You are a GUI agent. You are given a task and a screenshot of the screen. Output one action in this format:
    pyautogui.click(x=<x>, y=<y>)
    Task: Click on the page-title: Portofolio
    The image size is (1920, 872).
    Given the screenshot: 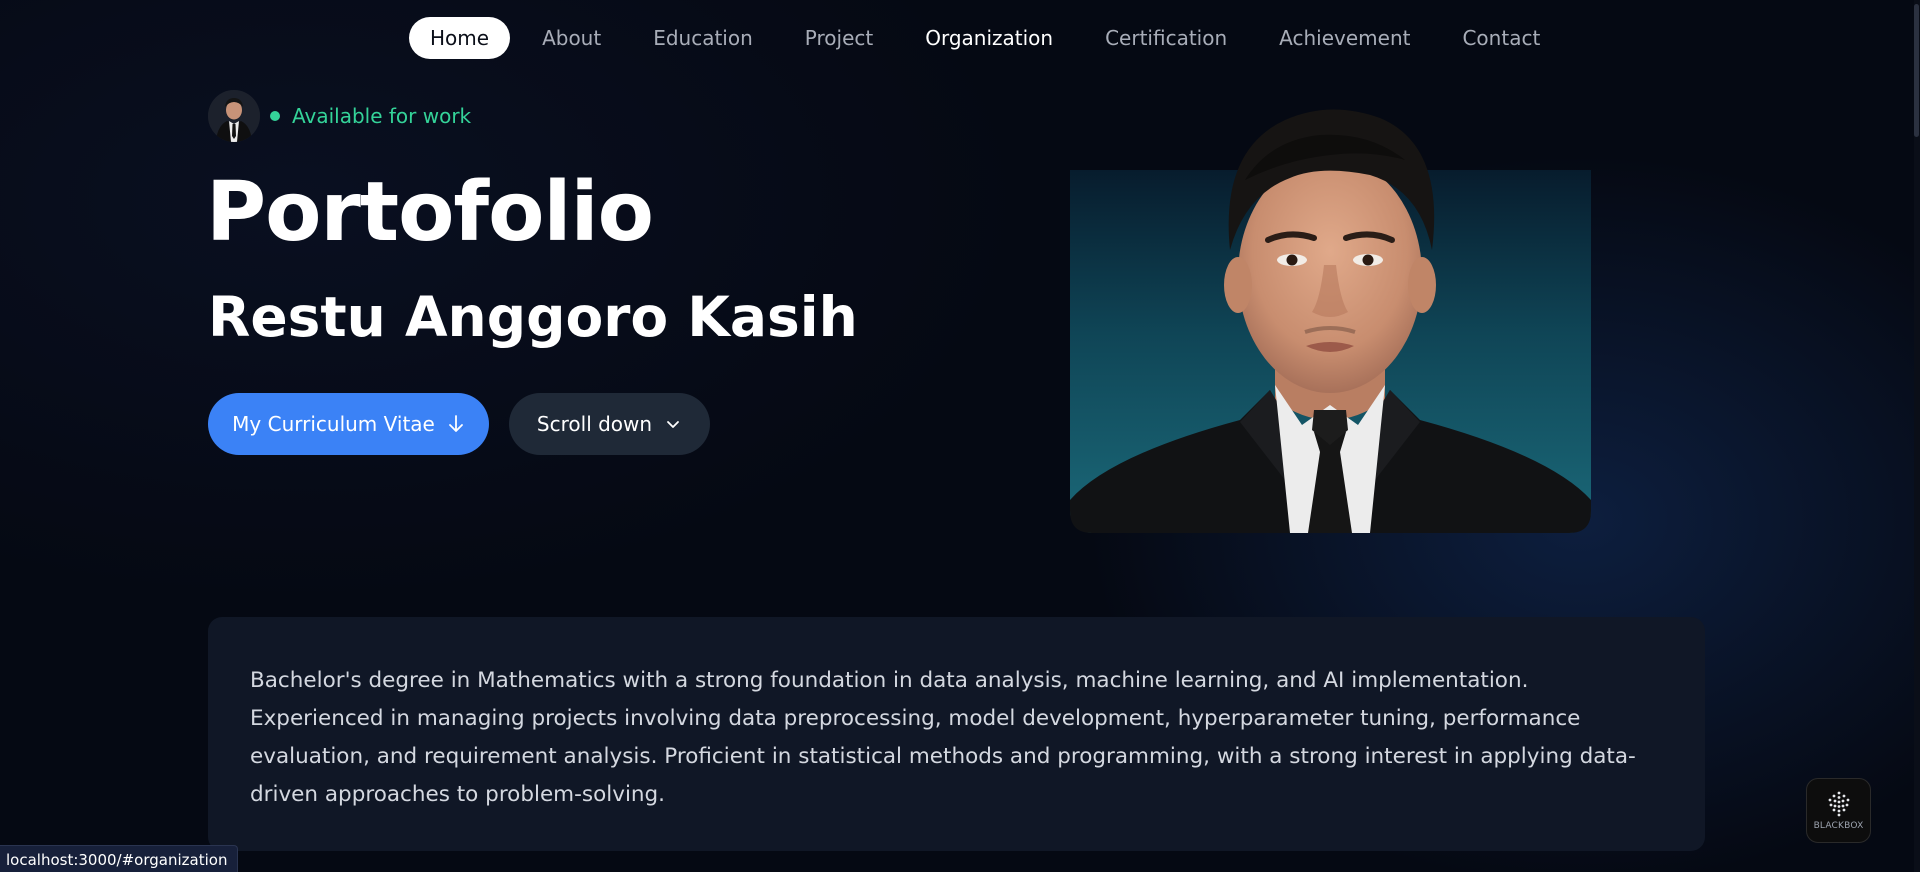 What is the action you would take?
    pyautogui.click(x=430, y=212)
    